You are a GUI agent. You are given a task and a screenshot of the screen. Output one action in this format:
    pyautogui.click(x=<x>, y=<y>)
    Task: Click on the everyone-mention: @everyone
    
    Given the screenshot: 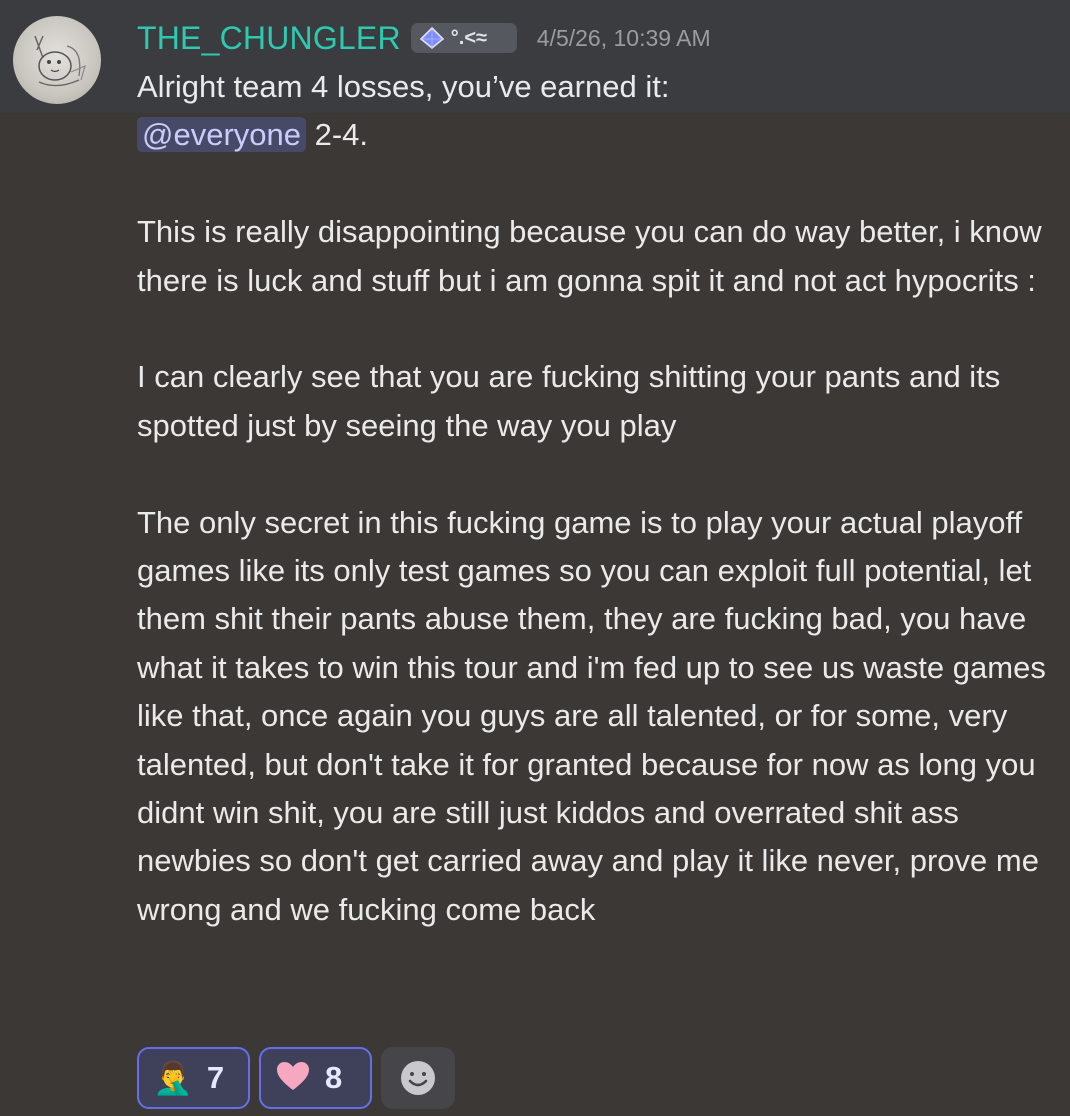 What is the action you would take?
    pyautogui.click(x=221, y=135)
    